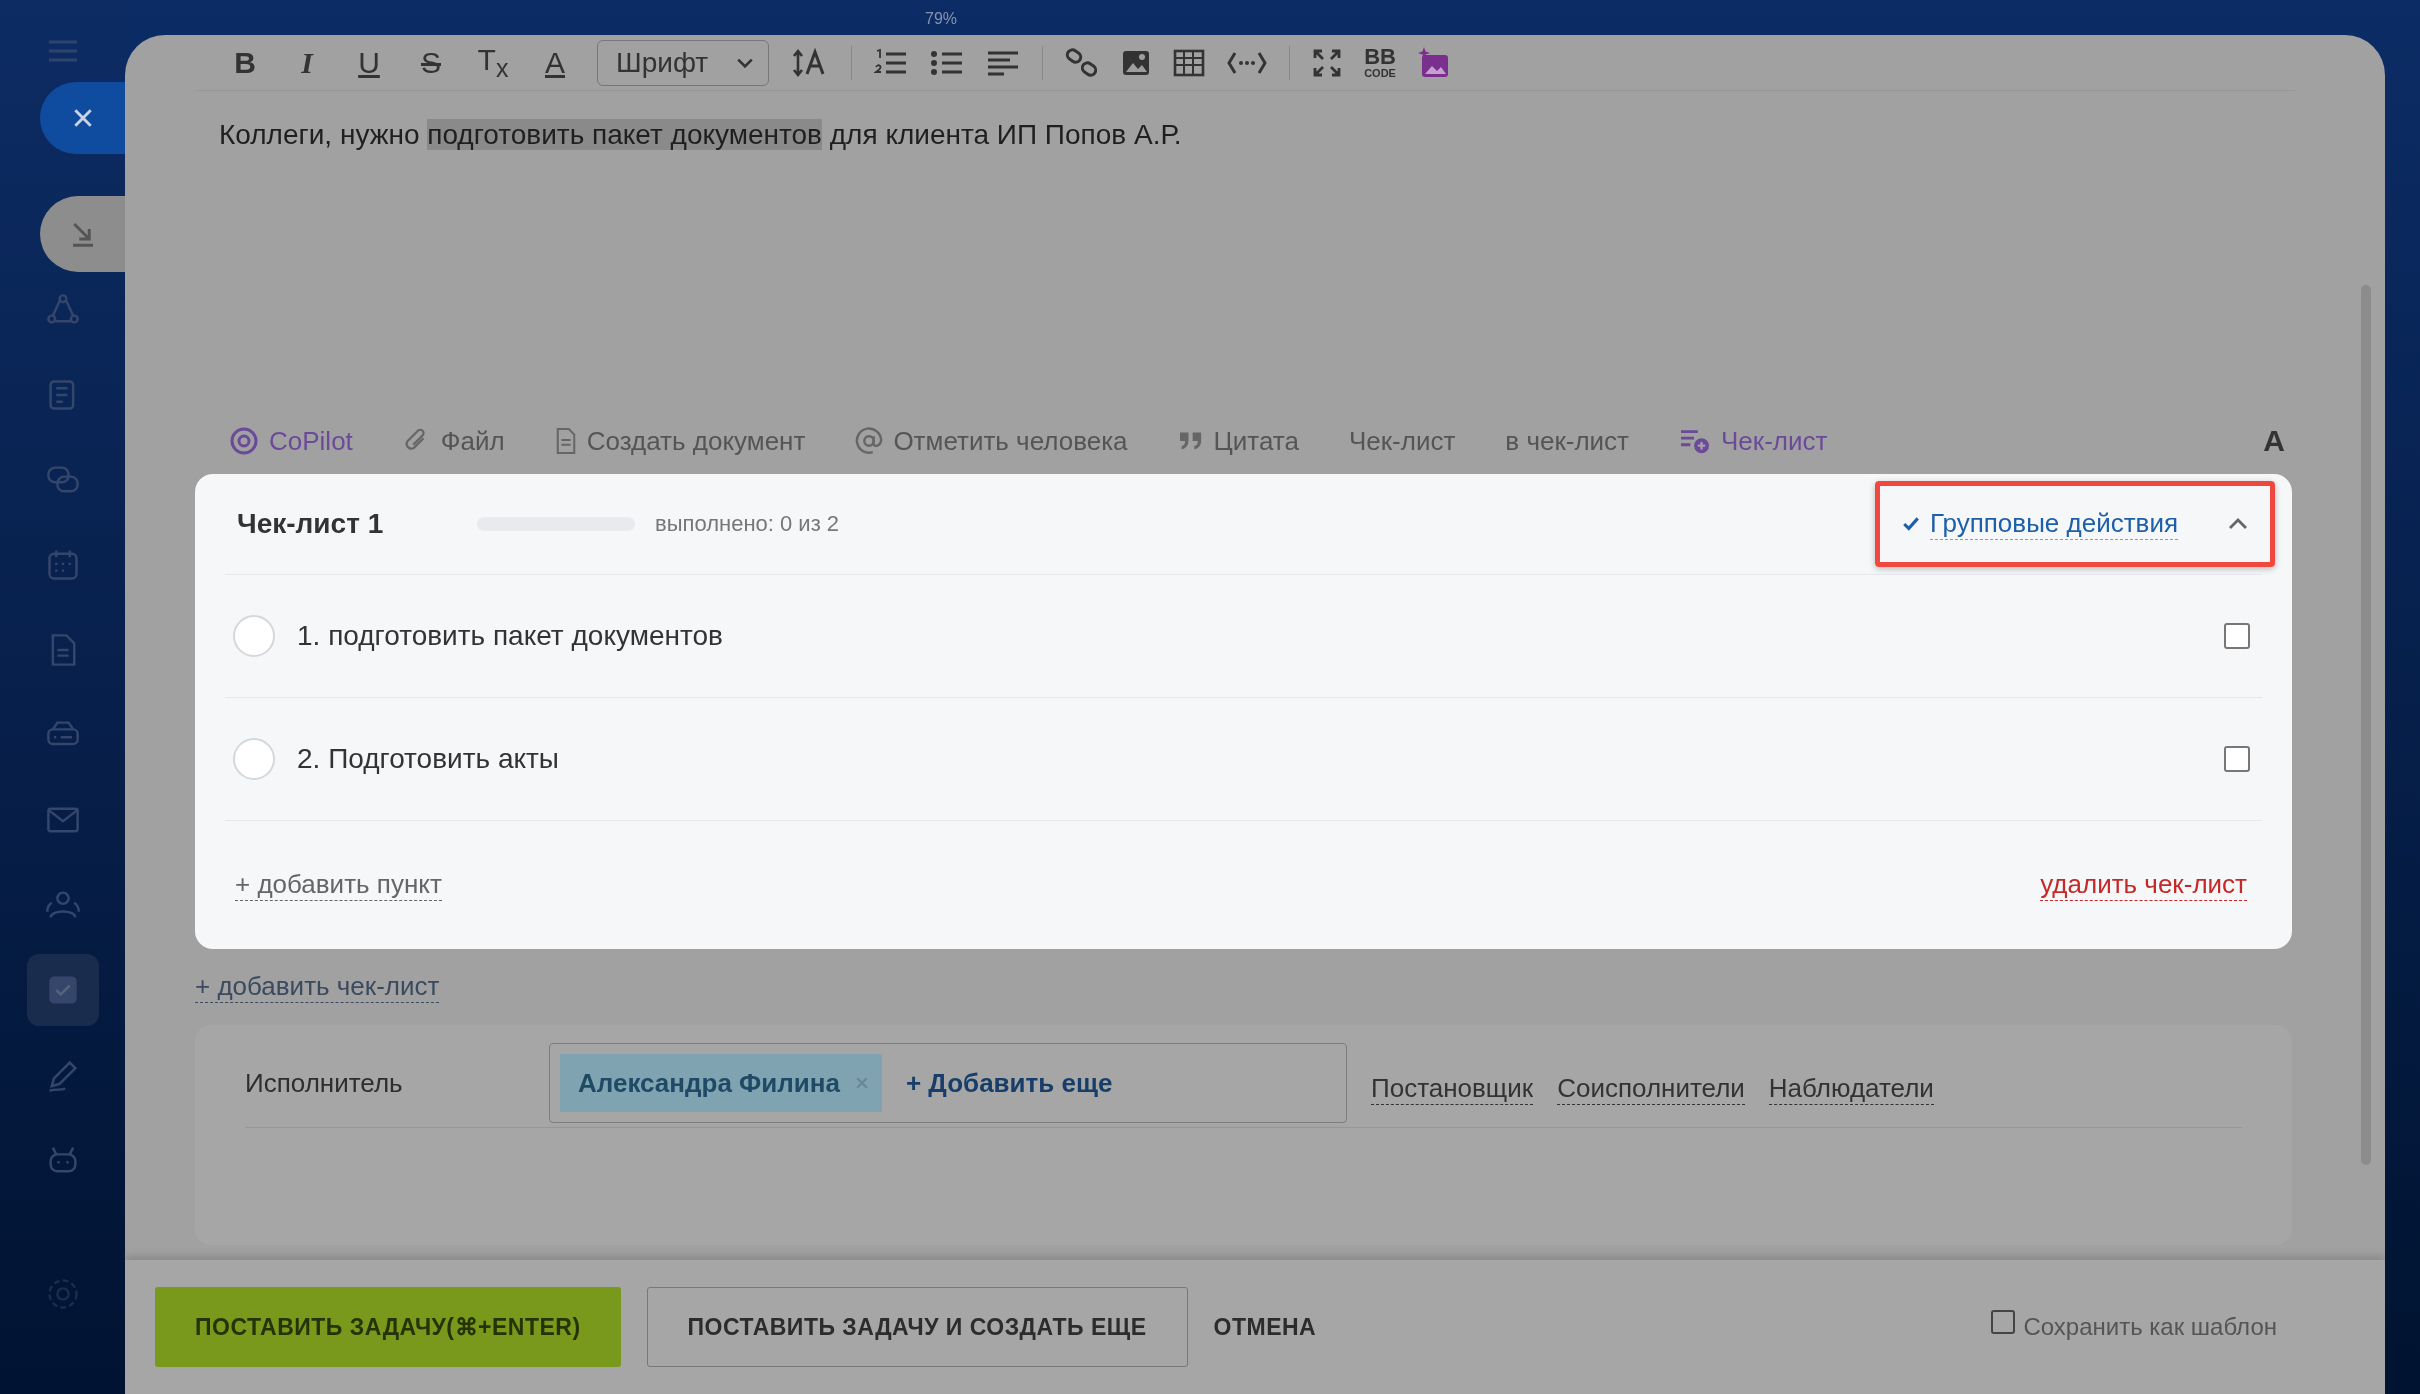  Describe the element at coordinates (369, 62) in the screenshot. I see `underline-button: U` at that location.